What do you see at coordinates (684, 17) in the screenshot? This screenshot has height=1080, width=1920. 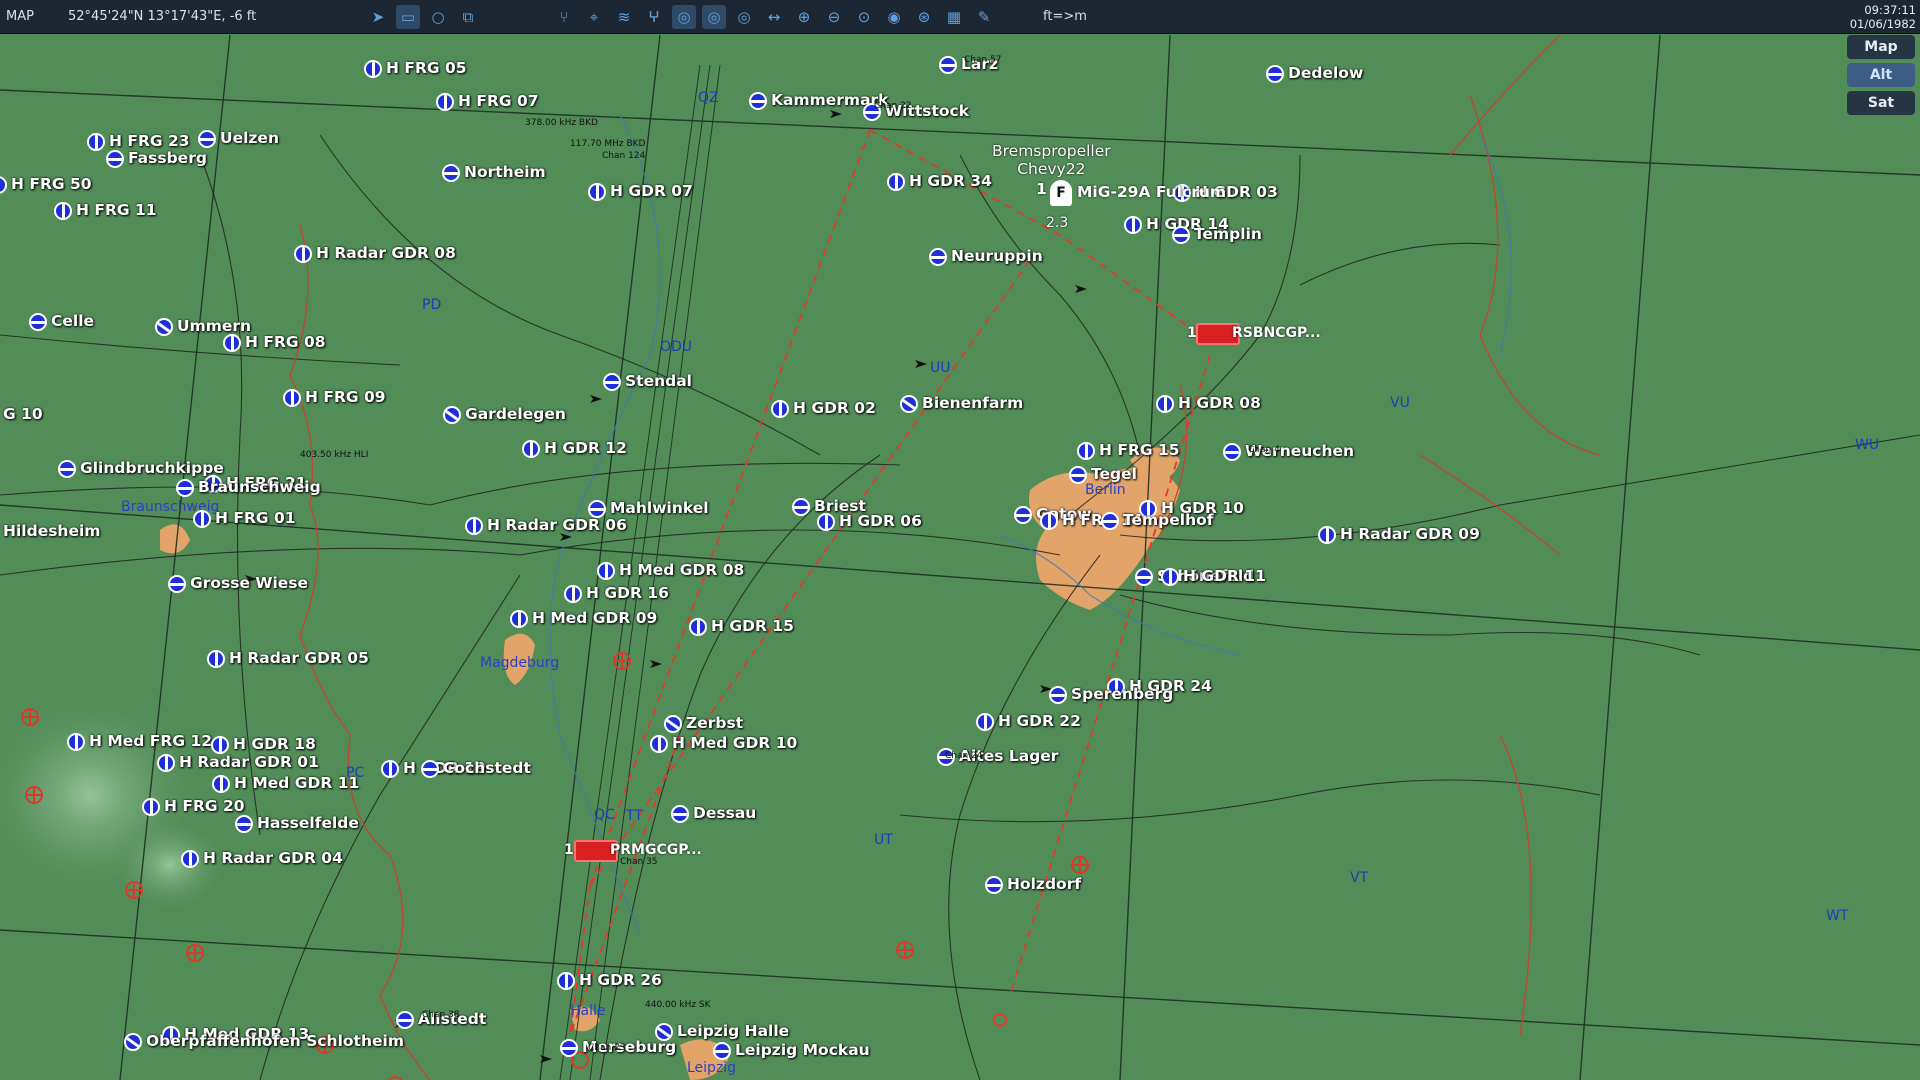 I see `radar-icon: ◎` at bounding box center [684, 17].